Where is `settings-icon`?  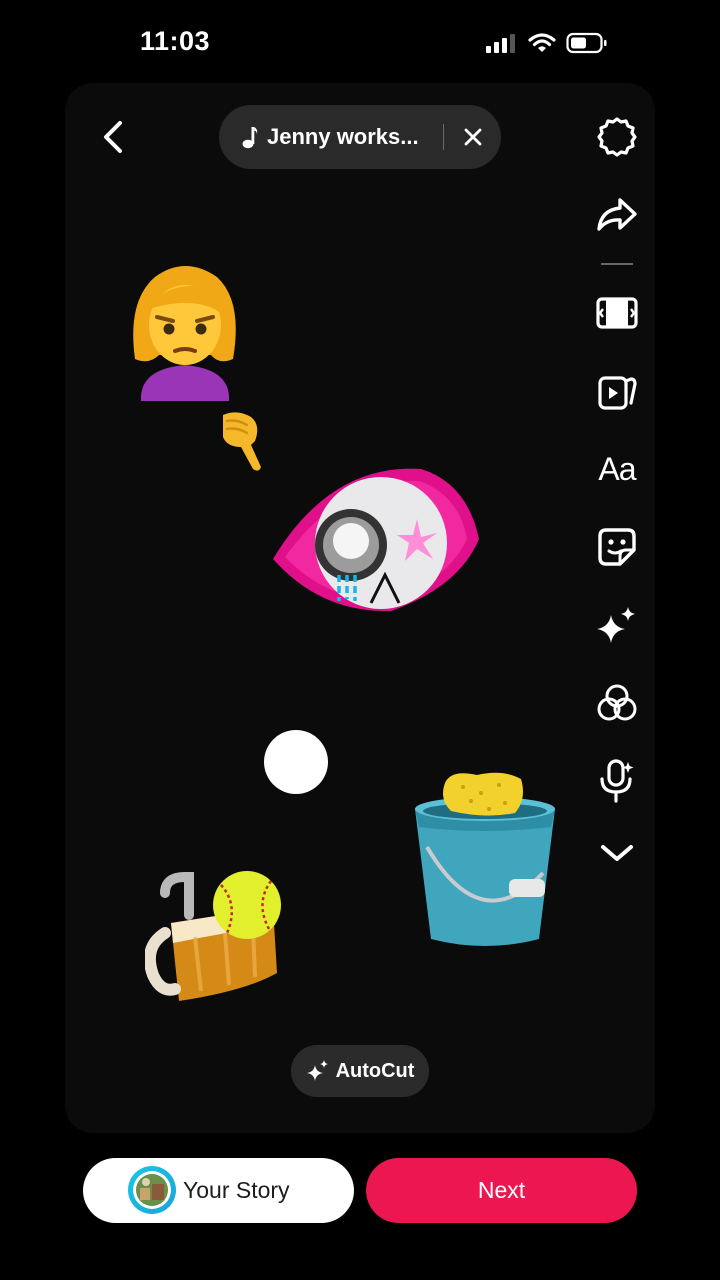 settings-icon is located at coordinates (617, 137).